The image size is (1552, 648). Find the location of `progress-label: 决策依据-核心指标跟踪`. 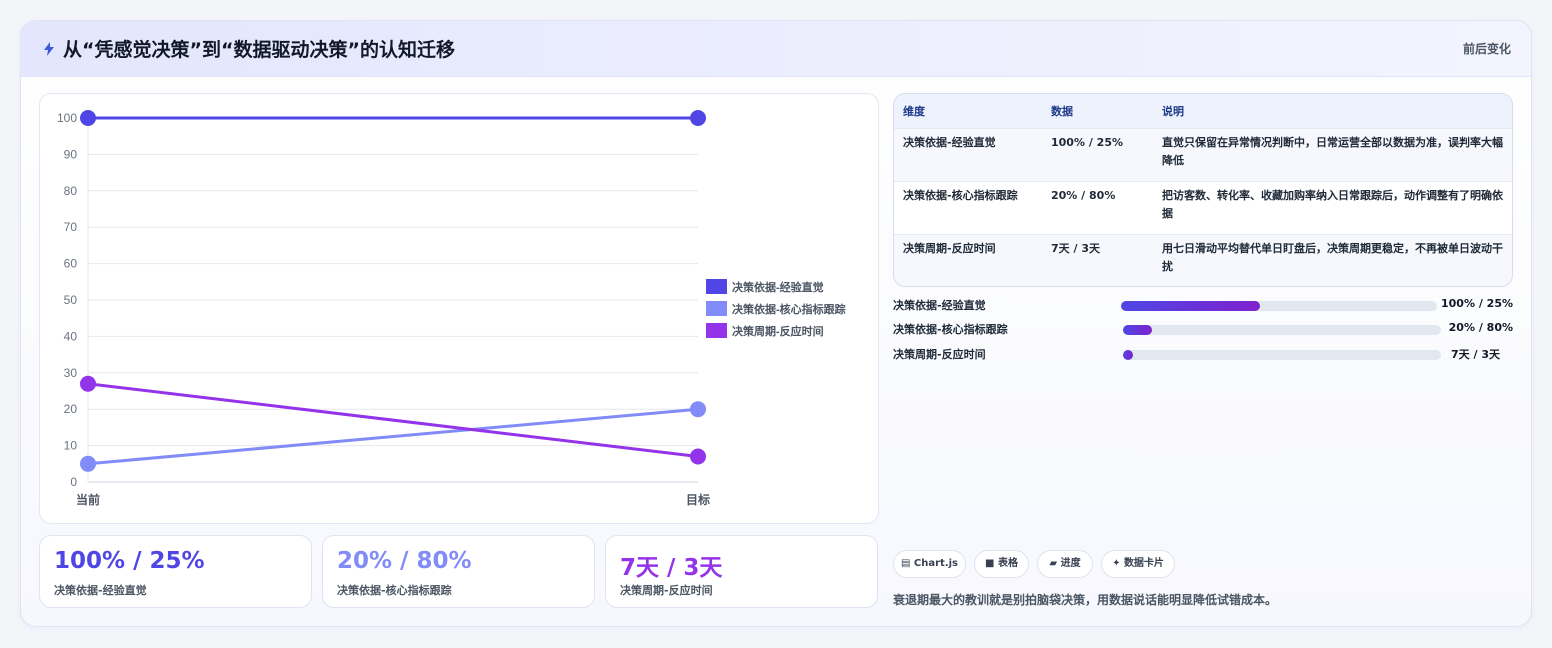

progress-label: 决策依据-核心指标跟踪 is located at coordinates (950, 329).